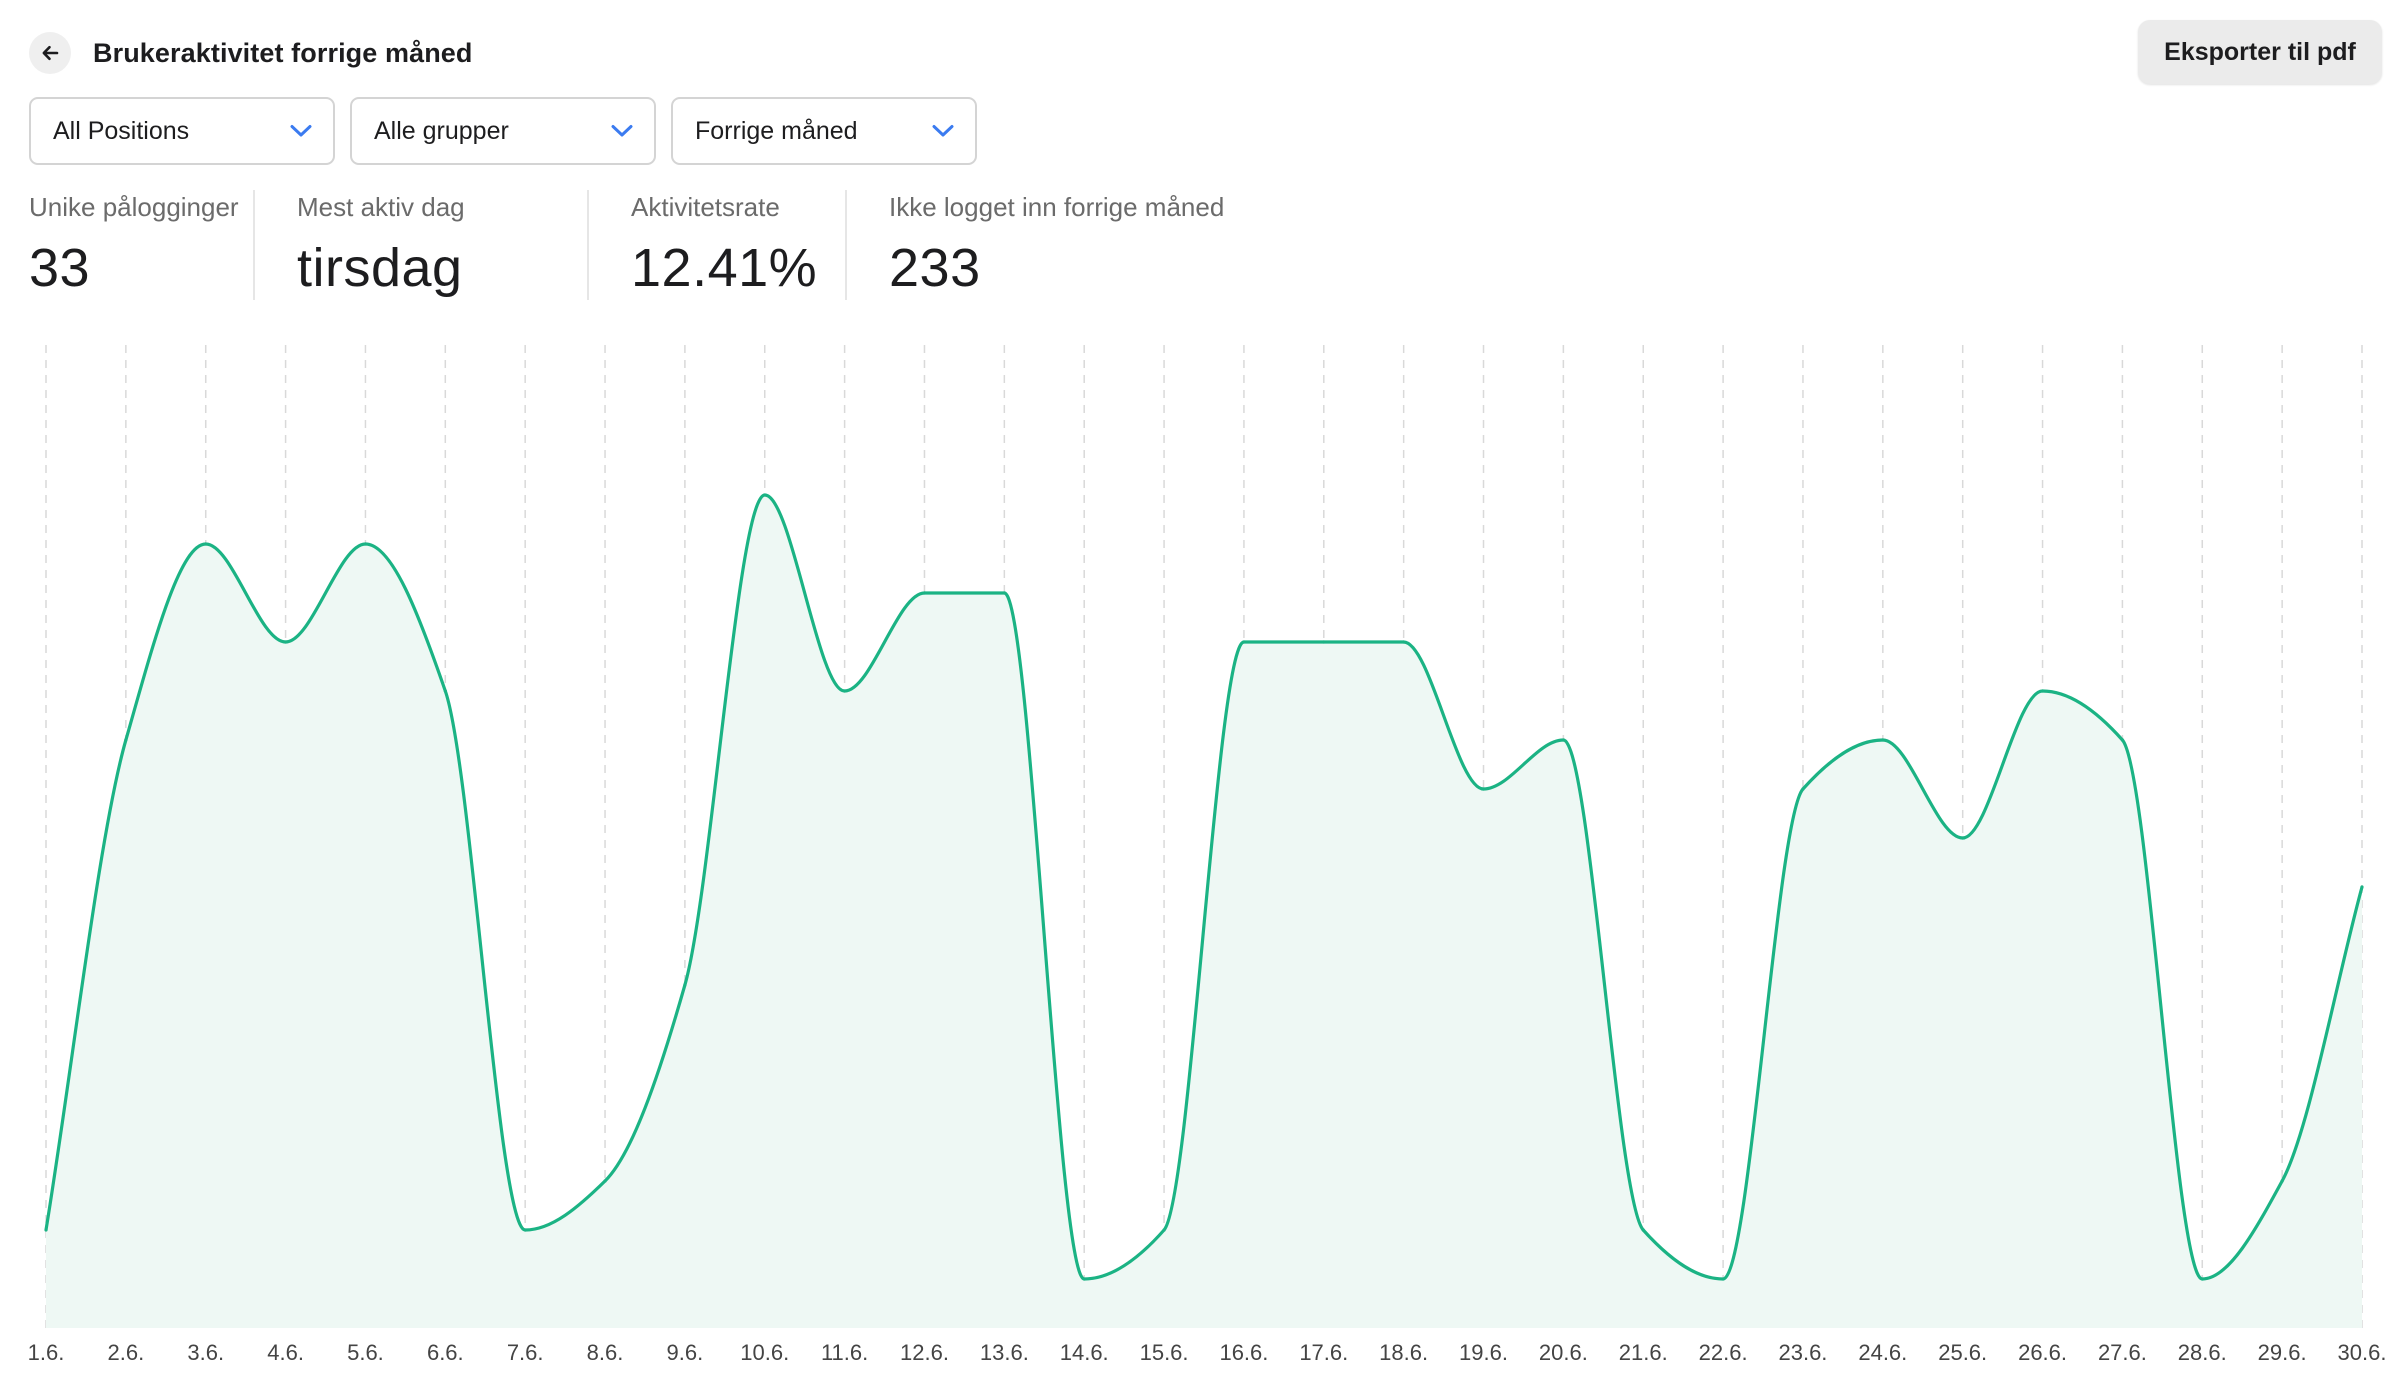  What do you see at coordinates (525, 1352) in the screenshot?
I see `x-tick-label: 7.6.` at bounding box center [525, 1352].